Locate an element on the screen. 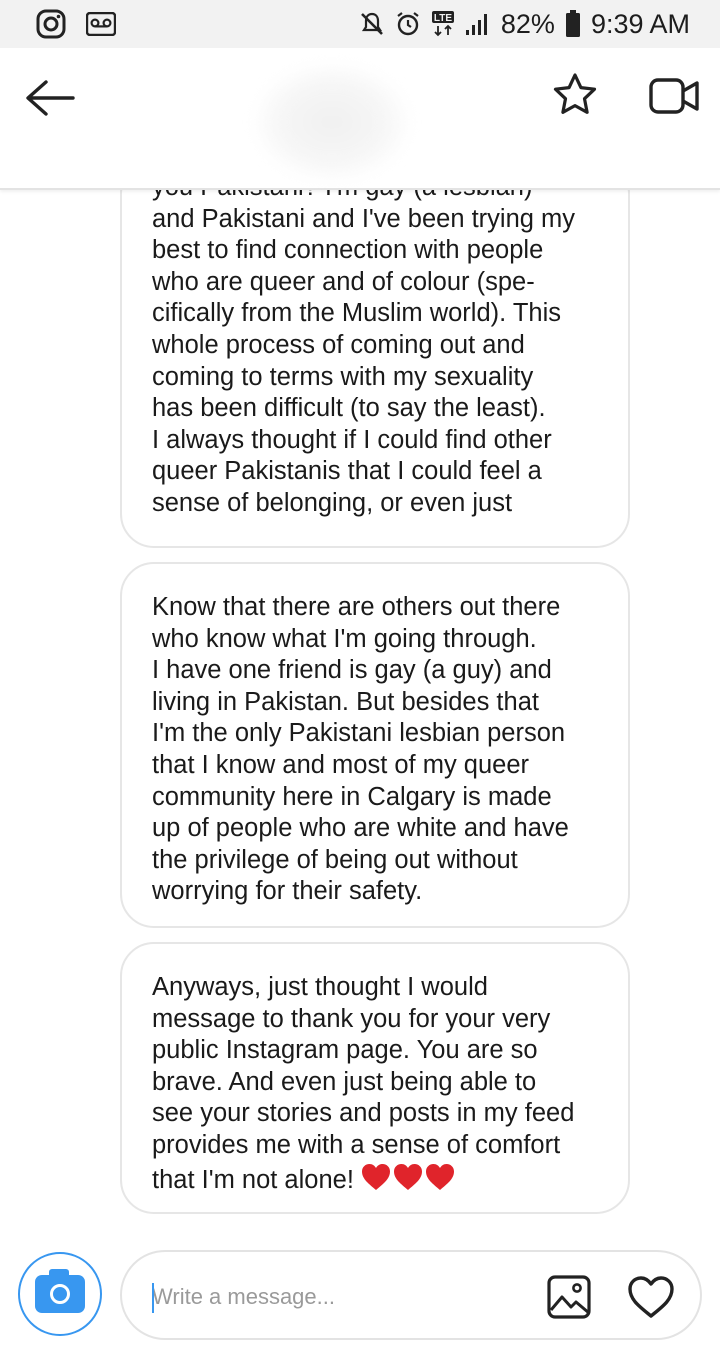  text-caret is located at coordinates (153, 1298).